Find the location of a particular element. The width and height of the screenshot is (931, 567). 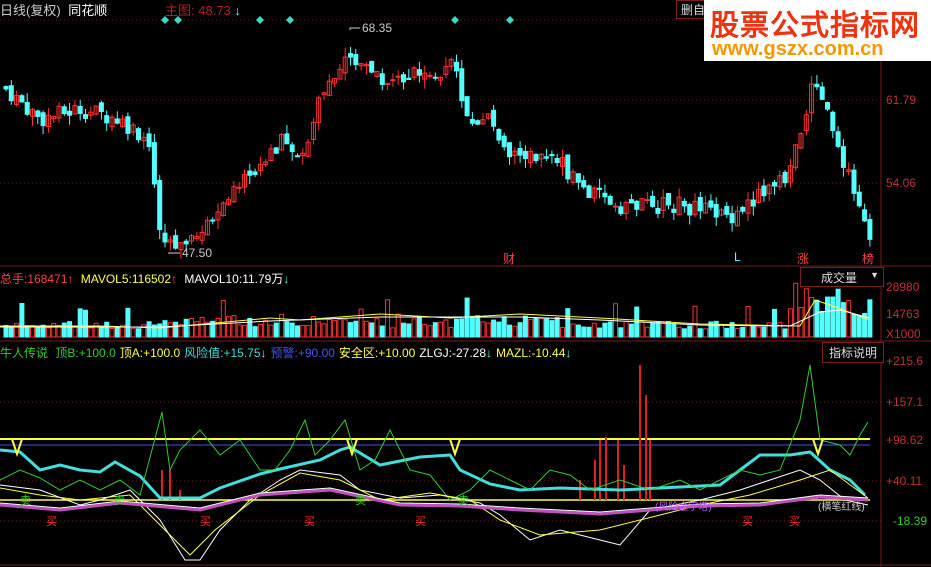

indicator-label: 预警: is located at coordinates (284, 353).